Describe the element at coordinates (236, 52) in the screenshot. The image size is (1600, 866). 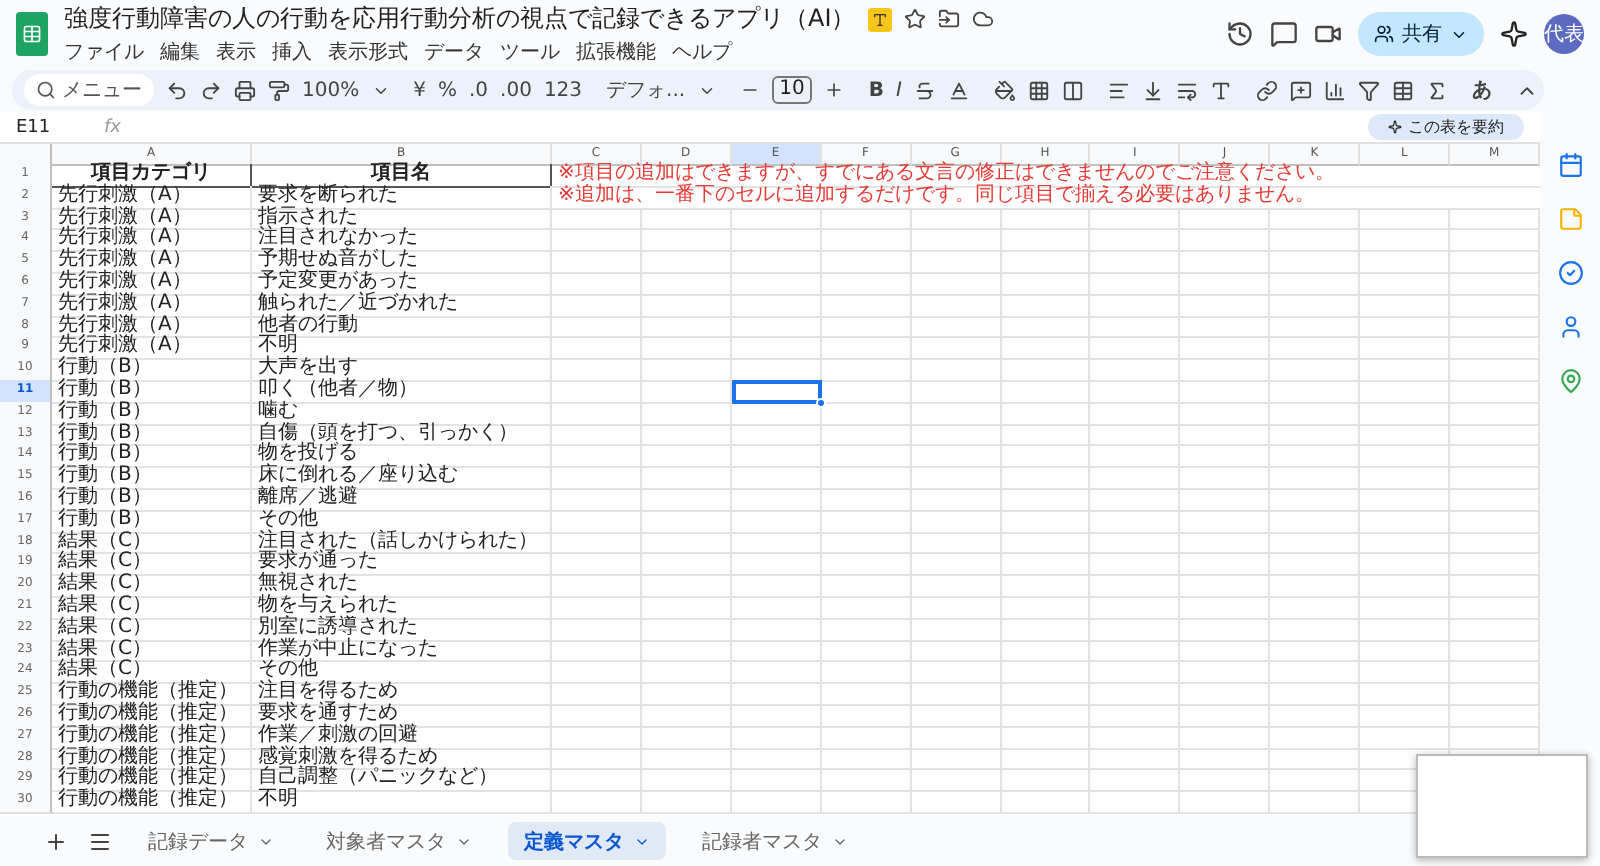
I see `menu-item: 表示` at that location.